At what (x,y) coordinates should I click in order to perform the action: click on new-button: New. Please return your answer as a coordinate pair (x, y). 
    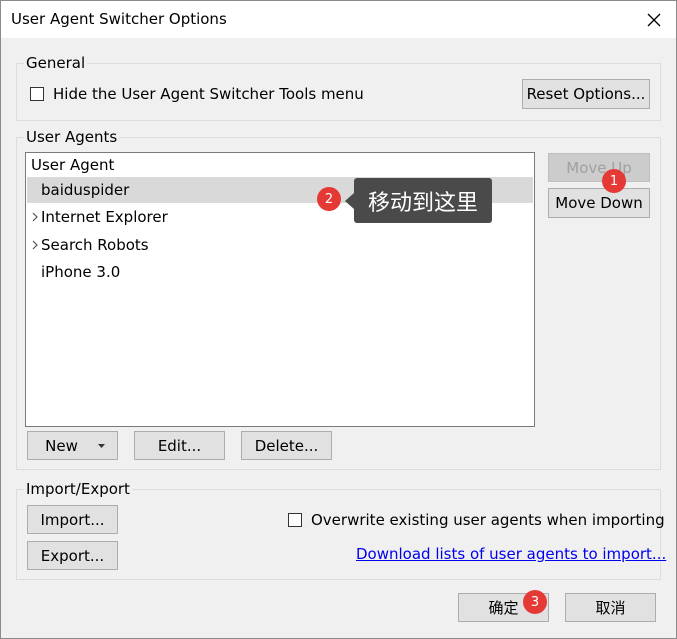
    Looking at the image, I should click on (72, 445).